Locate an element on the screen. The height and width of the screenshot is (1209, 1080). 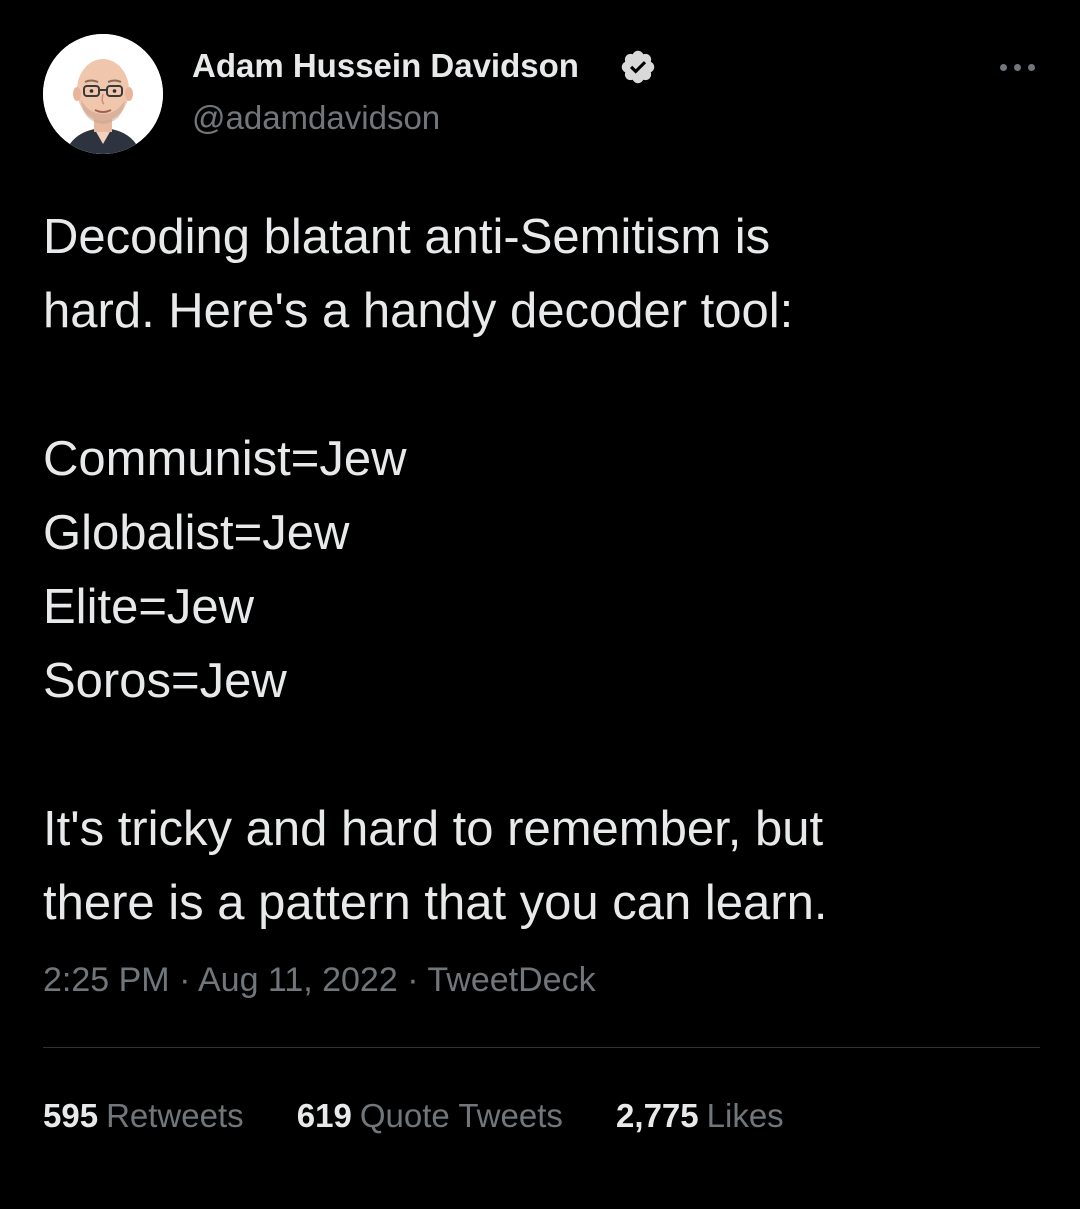
avatar-cartoon-portrait is located at coordinates (103, 94).